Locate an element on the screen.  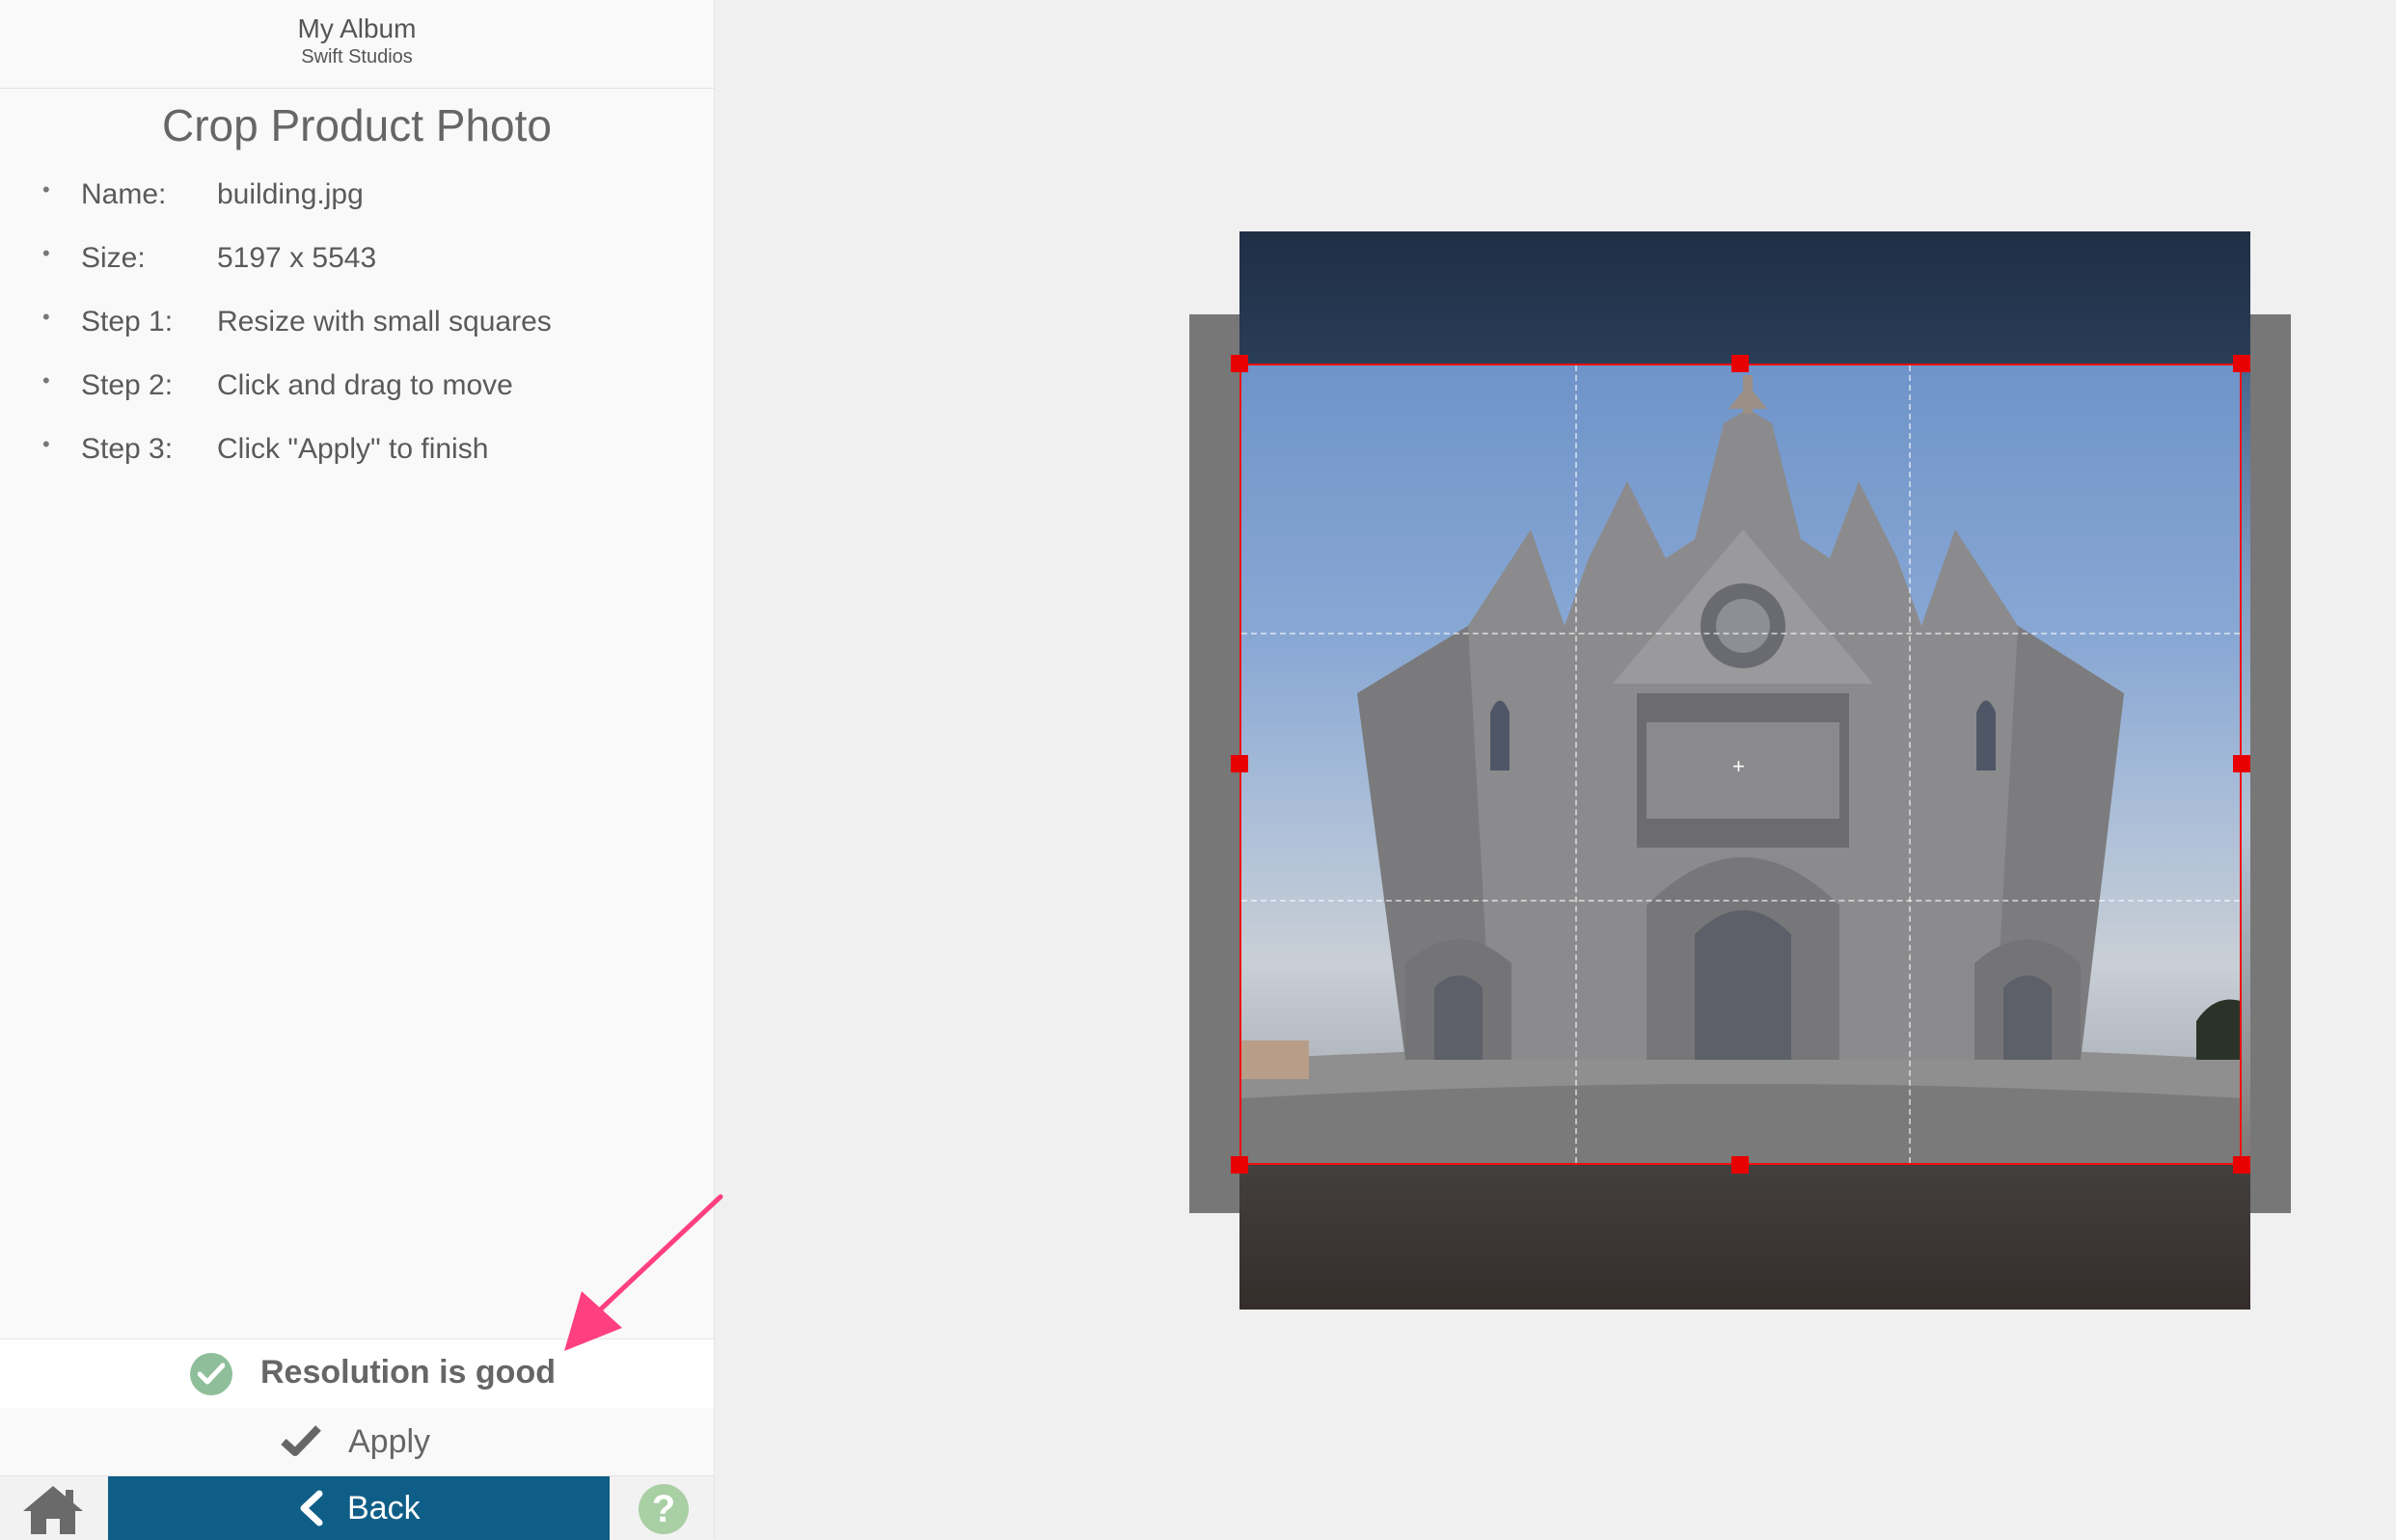
resize-handle-top-left is located at coordinates (1239, 363).